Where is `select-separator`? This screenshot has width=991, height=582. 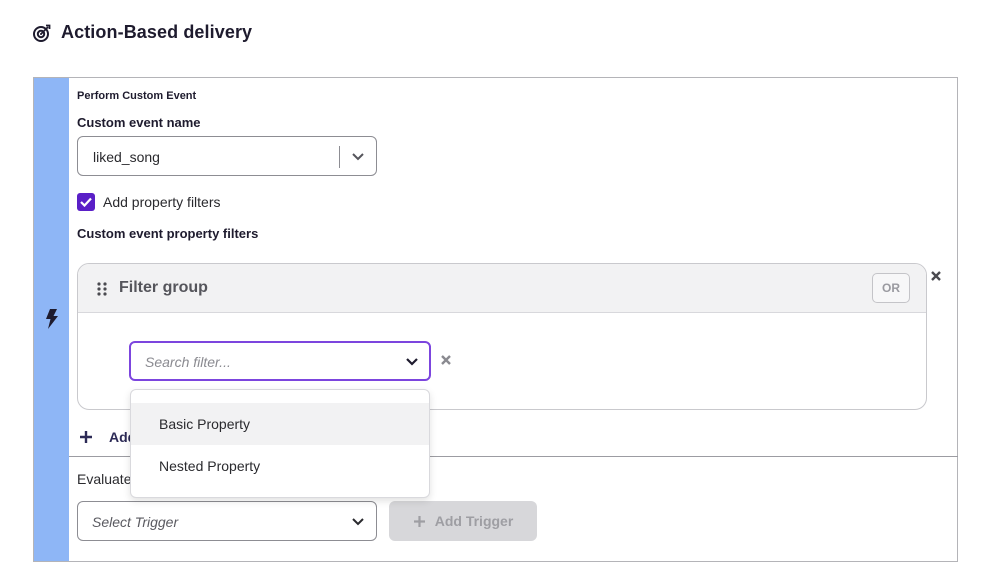
select-separator is located at coordinates (339, 157).